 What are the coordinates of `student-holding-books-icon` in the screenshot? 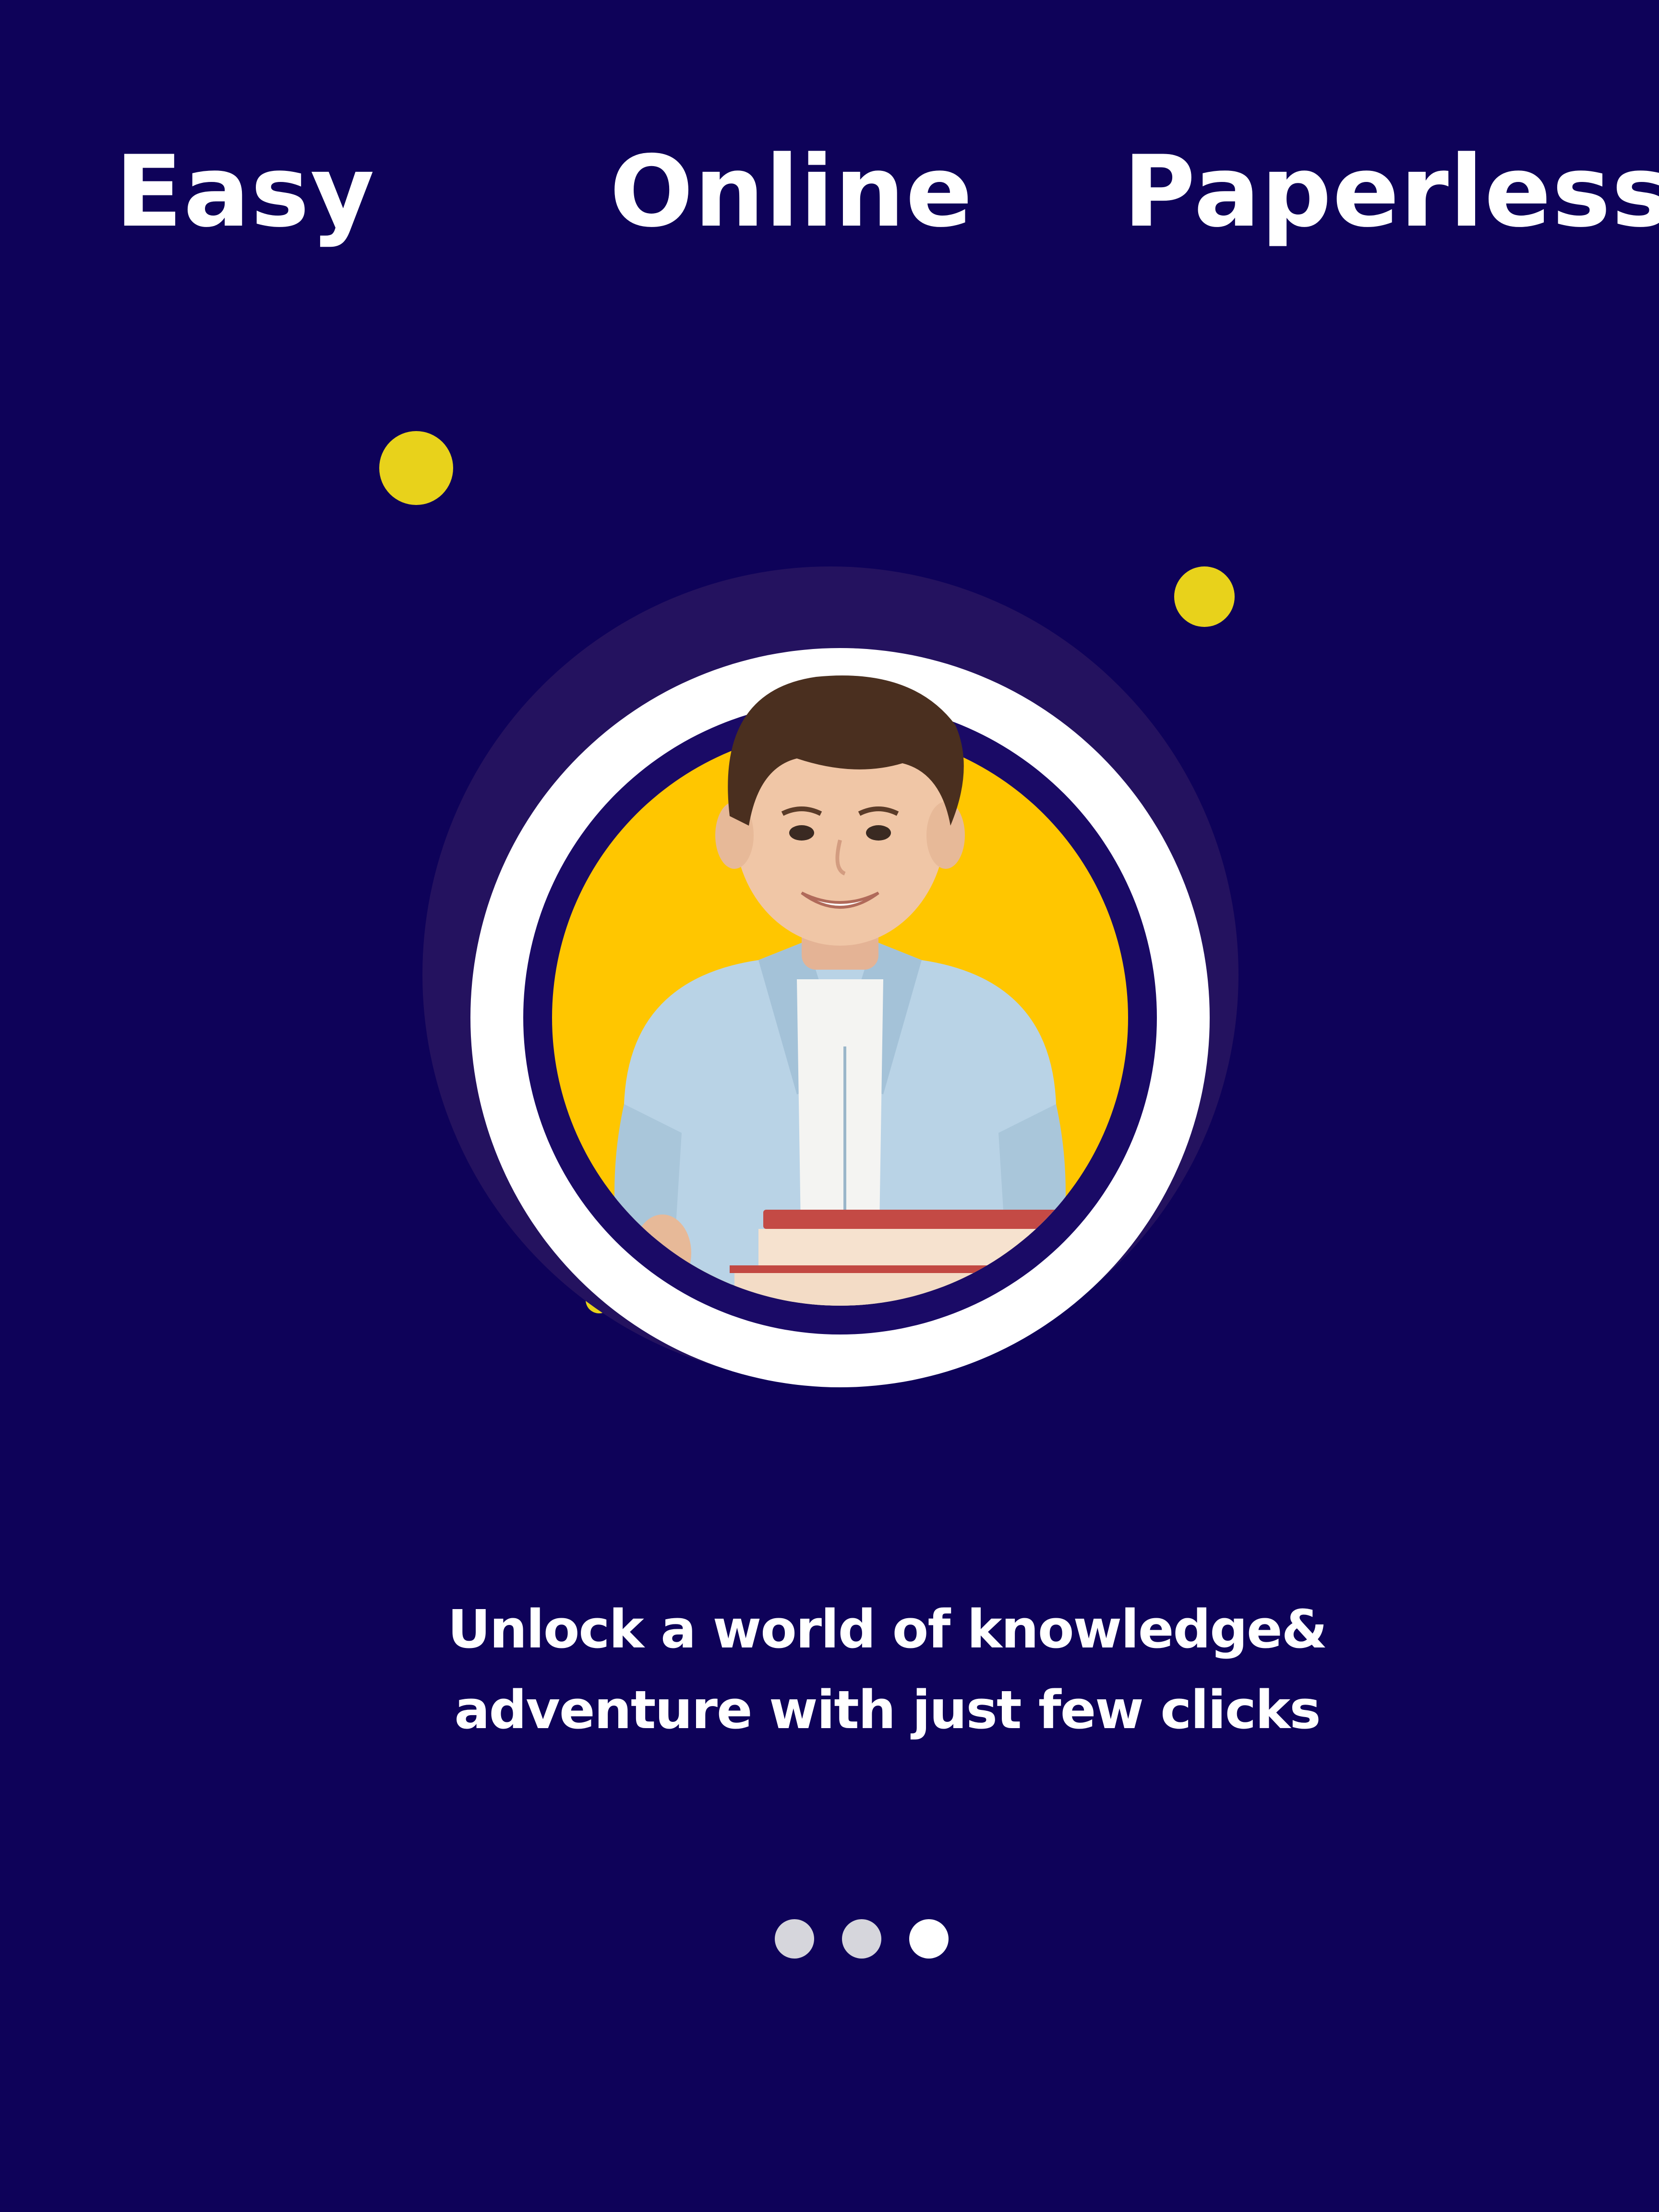 It's located at (840, 991).